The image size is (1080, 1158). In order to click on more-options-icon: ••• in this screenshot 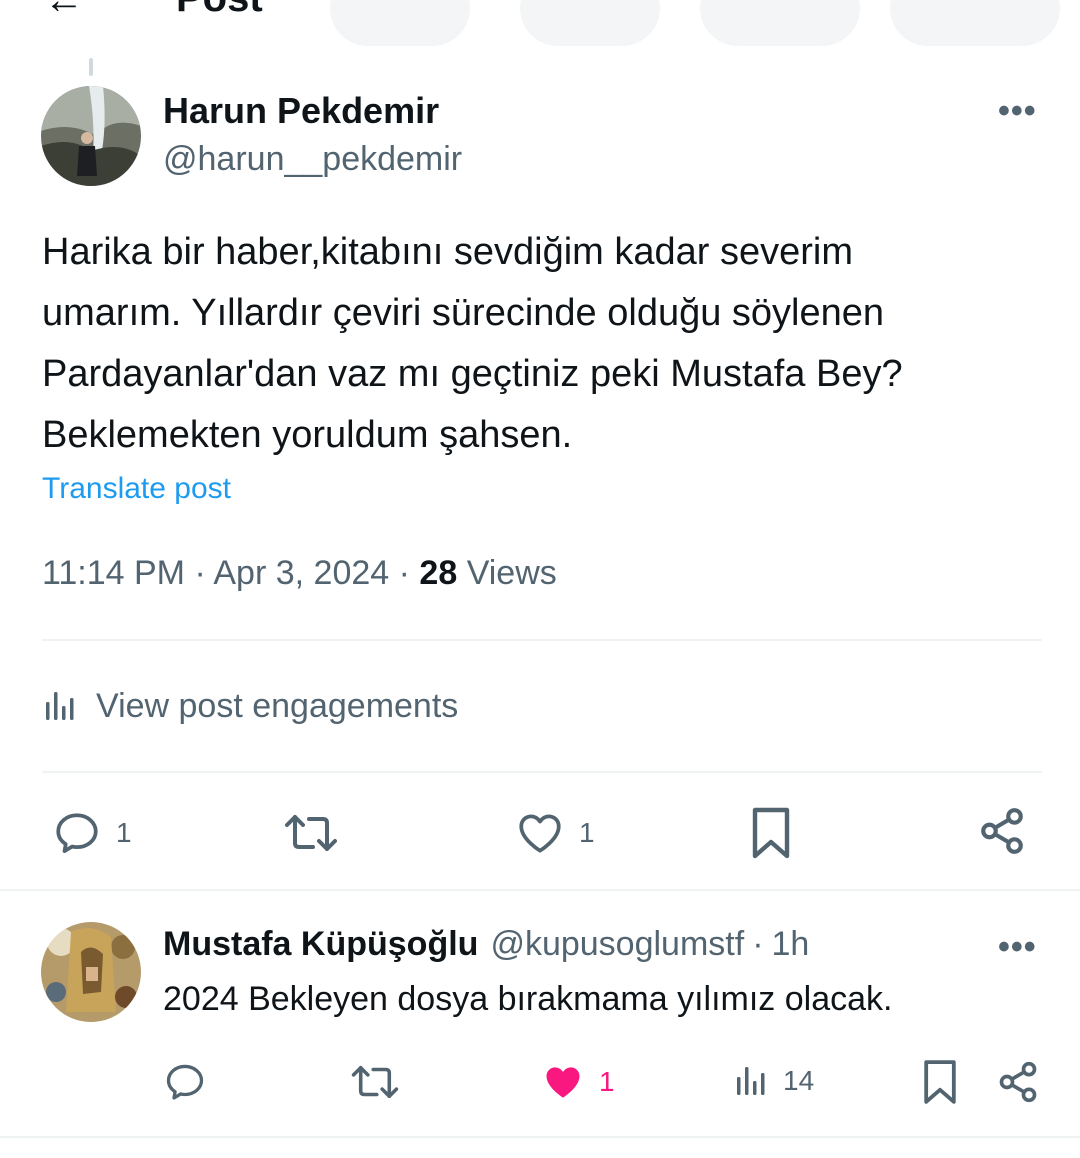, I will do `click(1017, 111)`.